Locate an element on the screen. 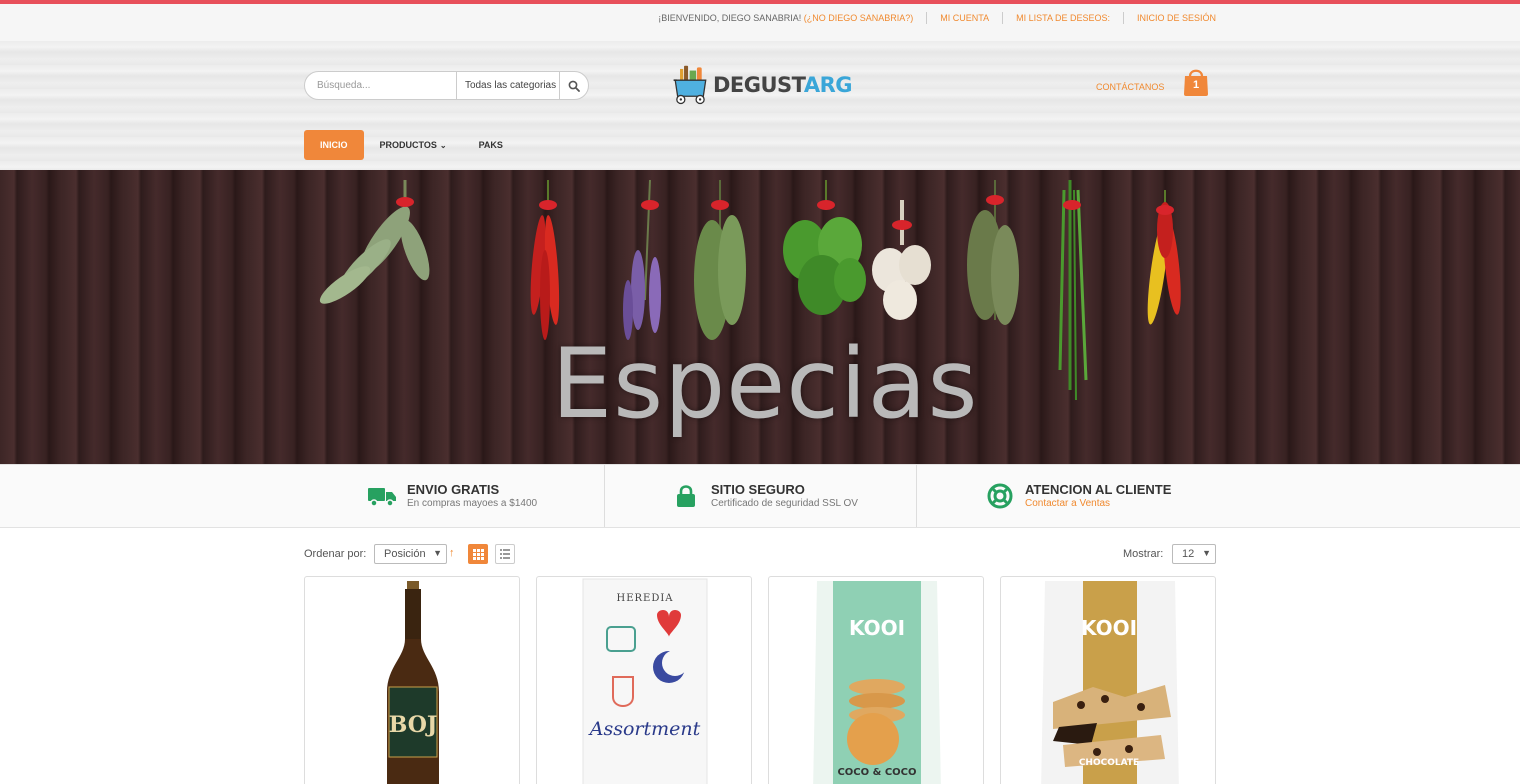 The image size is (1520, 784). site-logo: DEGUSTARG is located at coordinates (762, 85).